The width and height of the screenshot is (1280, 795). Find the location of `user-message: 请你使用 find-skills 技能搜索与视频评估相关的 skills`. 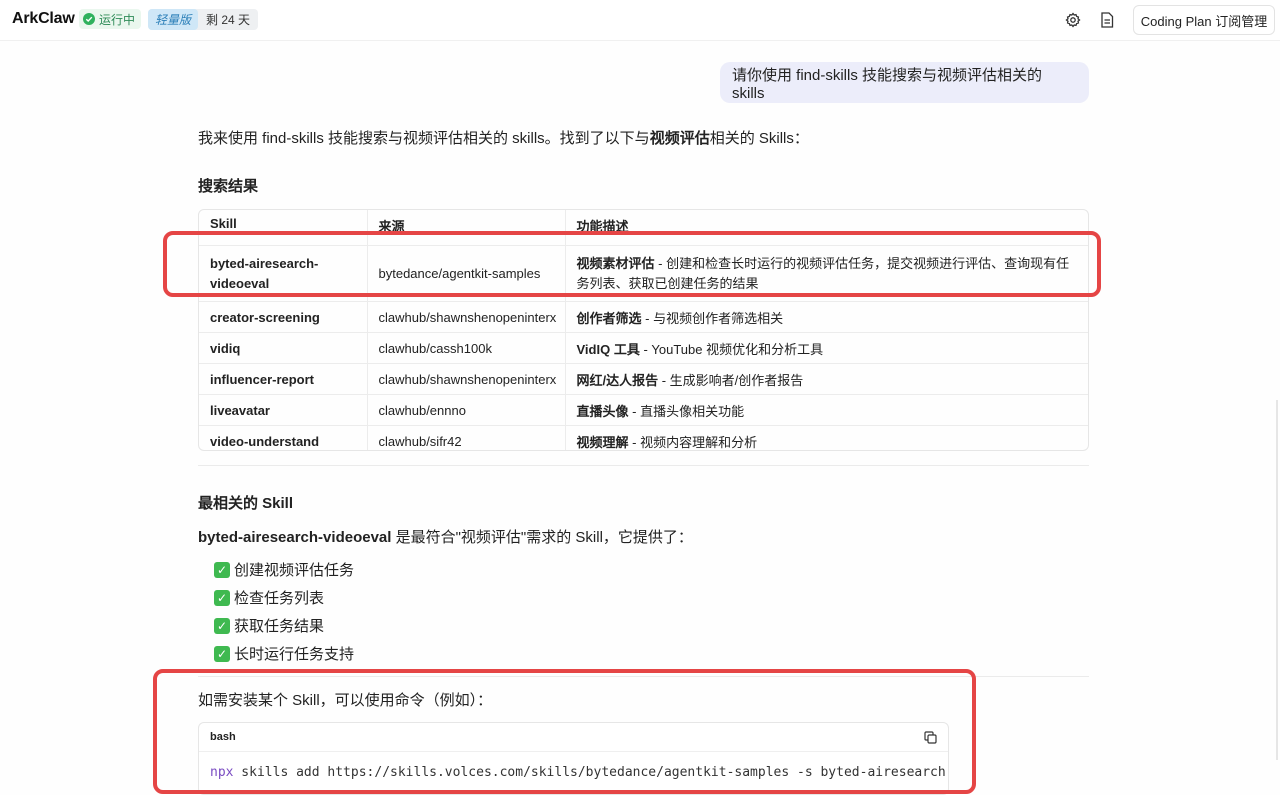

user-message: 请你使用 find-skills 技能搜索与视频评估相关的 skills is located at coordinates (904, 82).